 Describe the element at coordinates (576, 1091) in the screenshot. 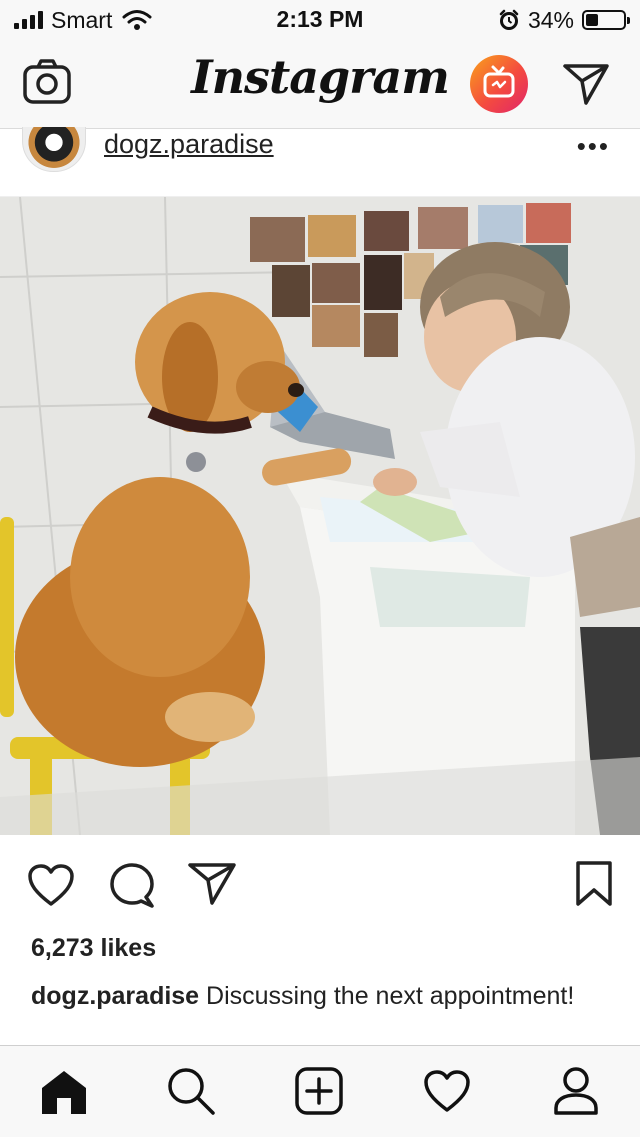

I see `profile-icon` at that location.